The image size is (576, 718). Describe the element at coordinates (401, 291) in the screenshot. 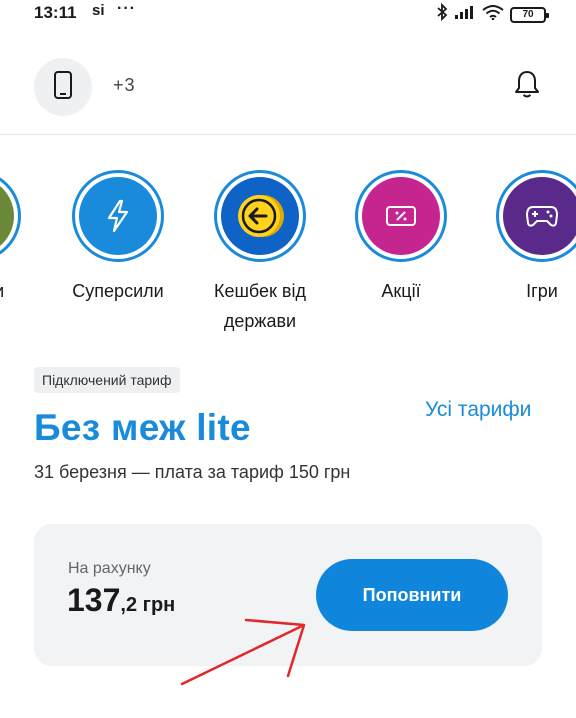

I see `story-label: Акції` at that location.